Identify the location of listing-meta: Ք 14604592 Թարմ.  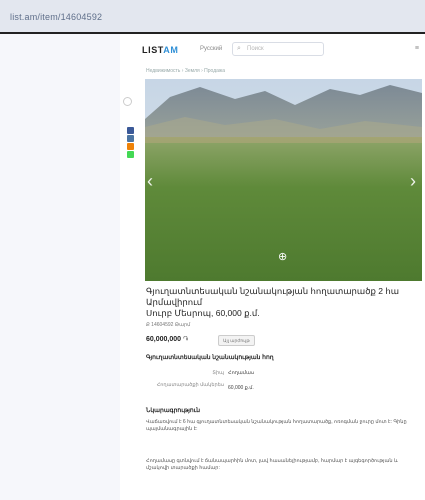
(168, 325).